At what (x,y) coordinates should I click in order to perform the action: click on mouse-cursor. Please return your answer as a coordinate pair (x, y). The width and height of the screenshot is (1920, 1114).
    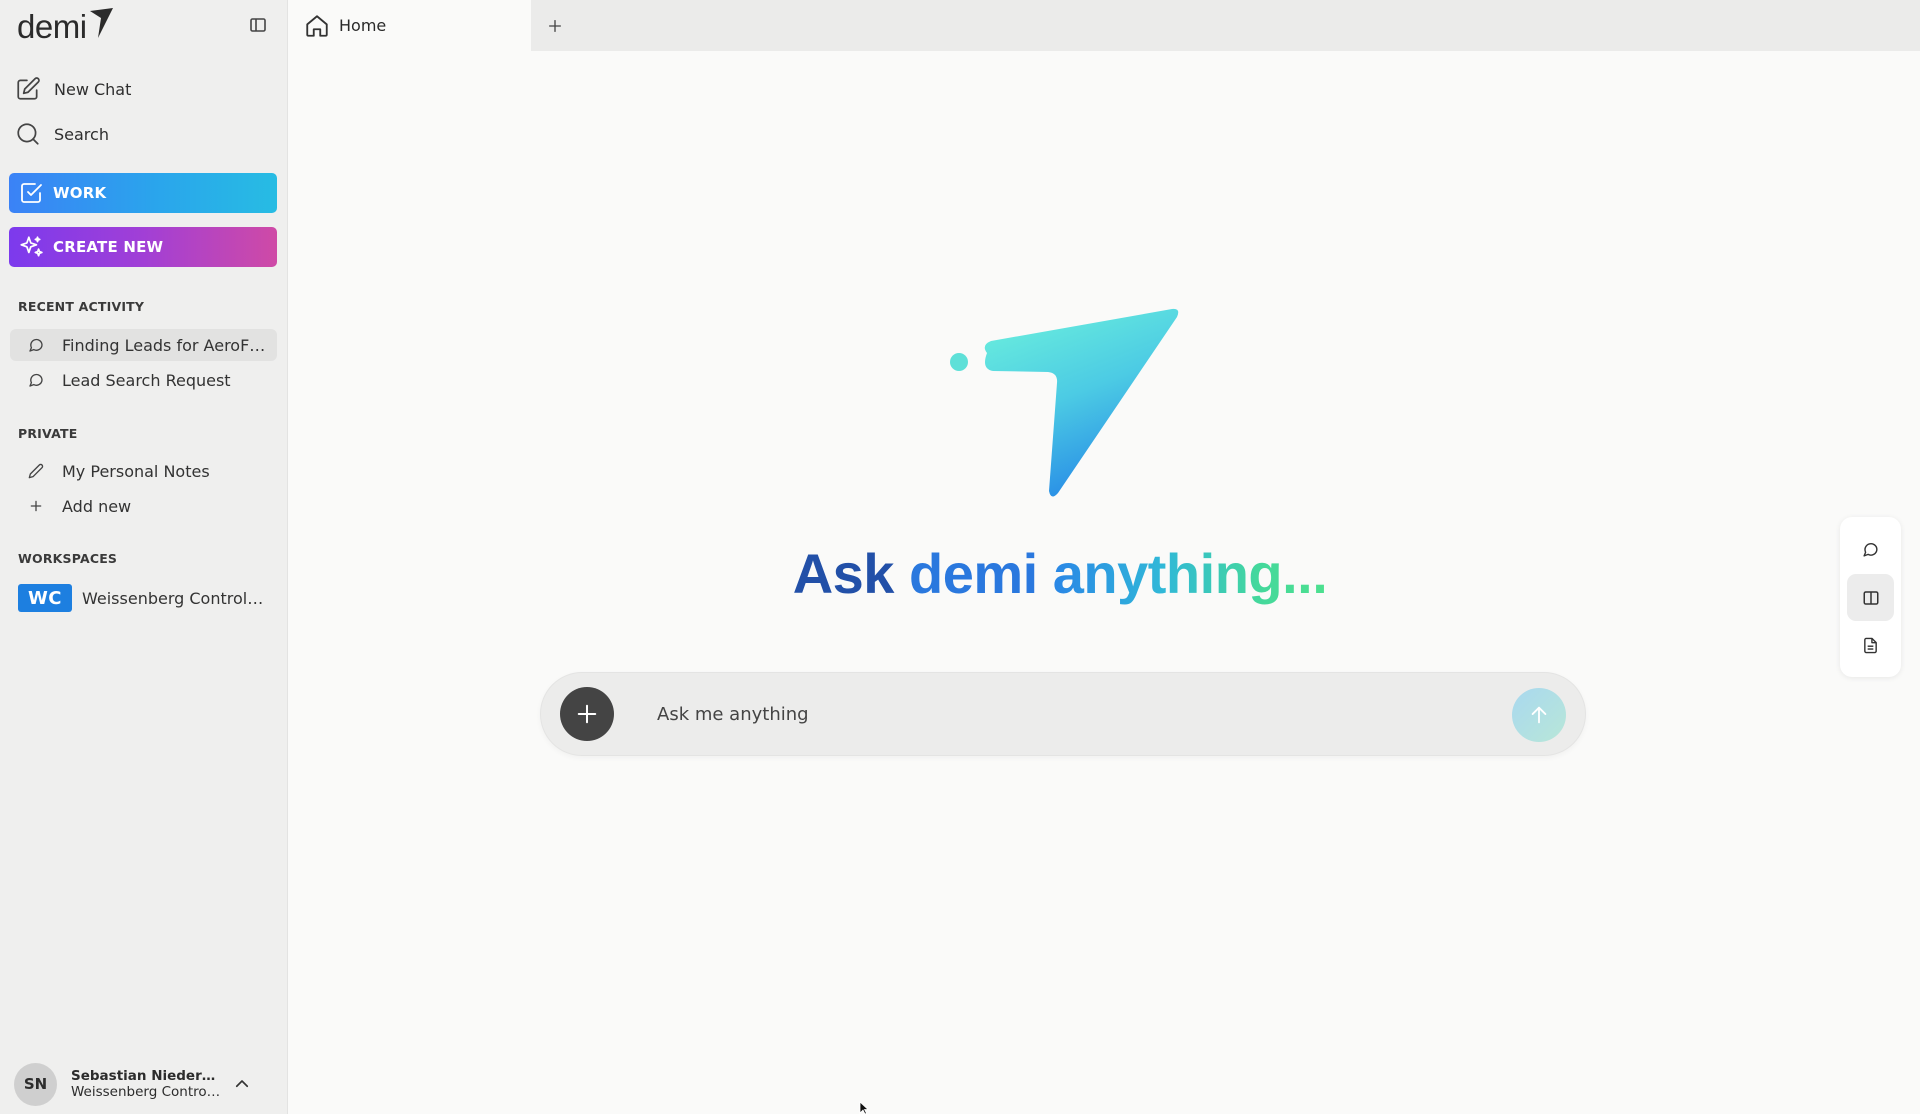
    Looking at the image, I should click on (864, 1107).